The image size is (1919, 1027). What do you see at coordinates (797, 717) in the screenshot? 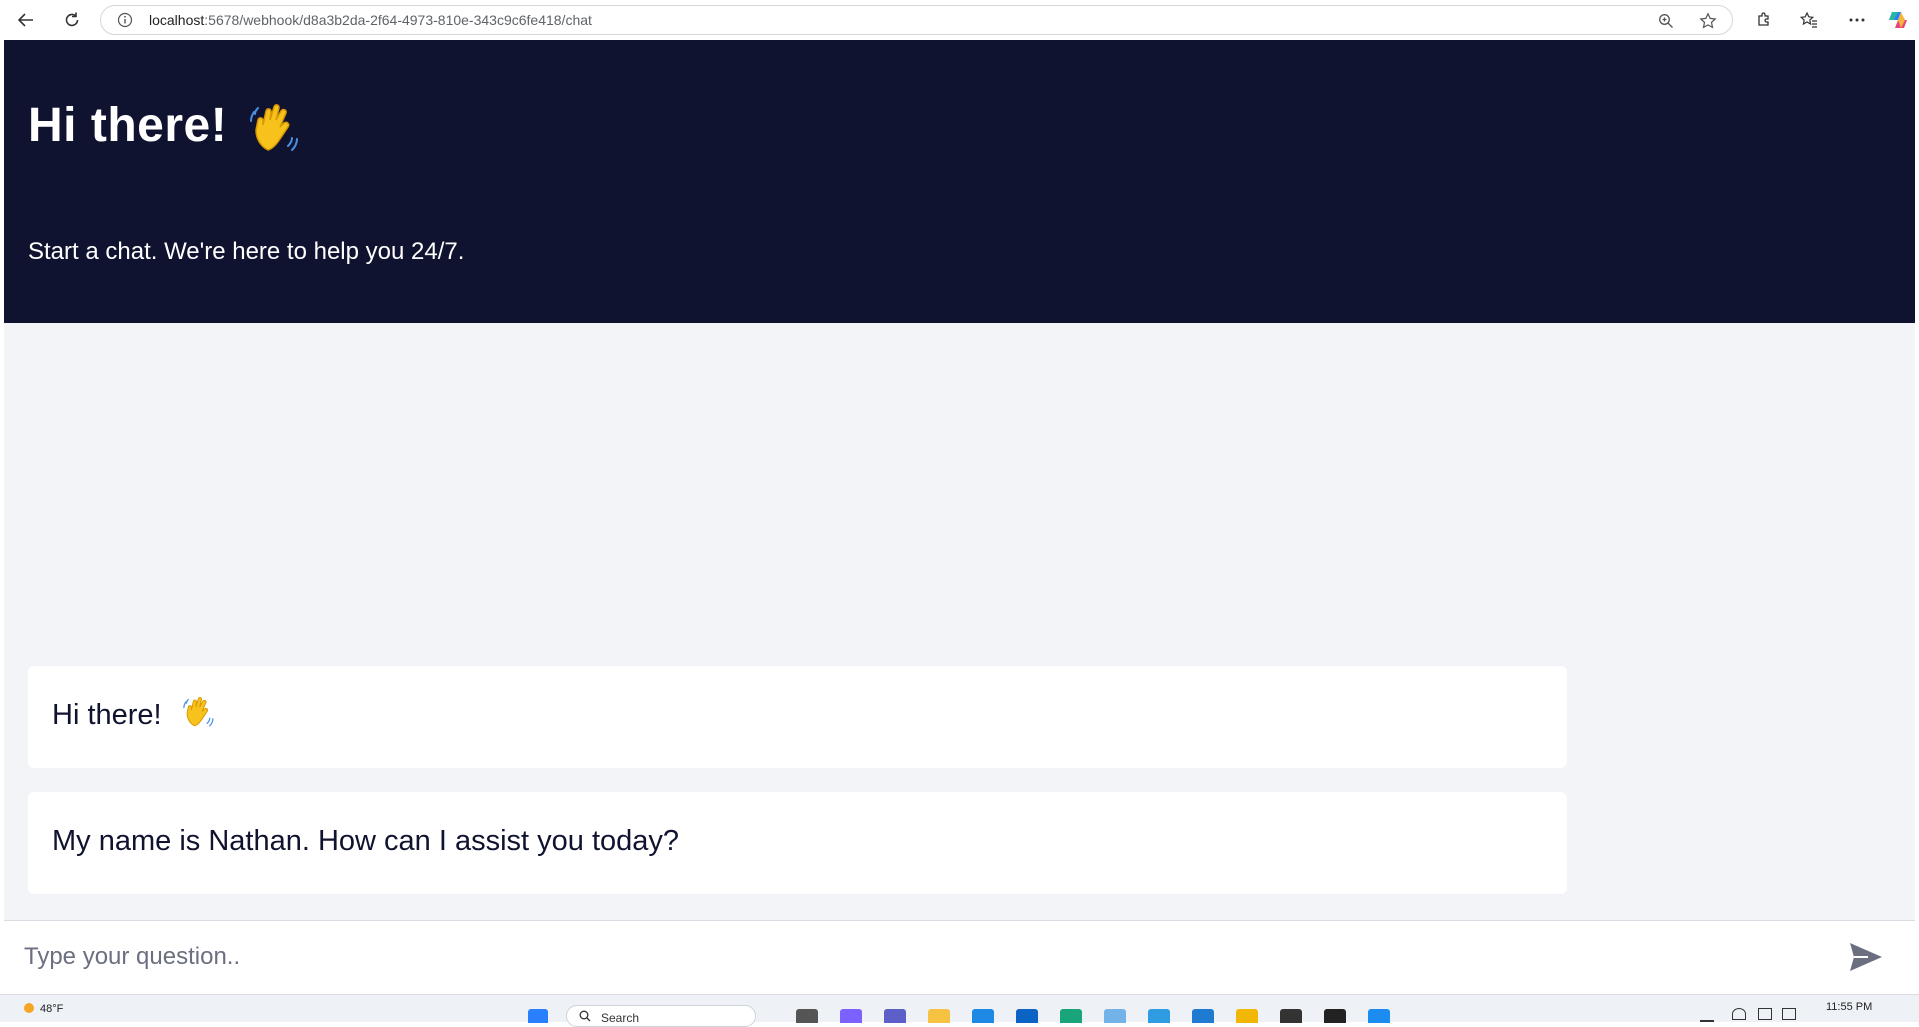
I see `chat-message: Hi there!` at bounding box center [797, 717].